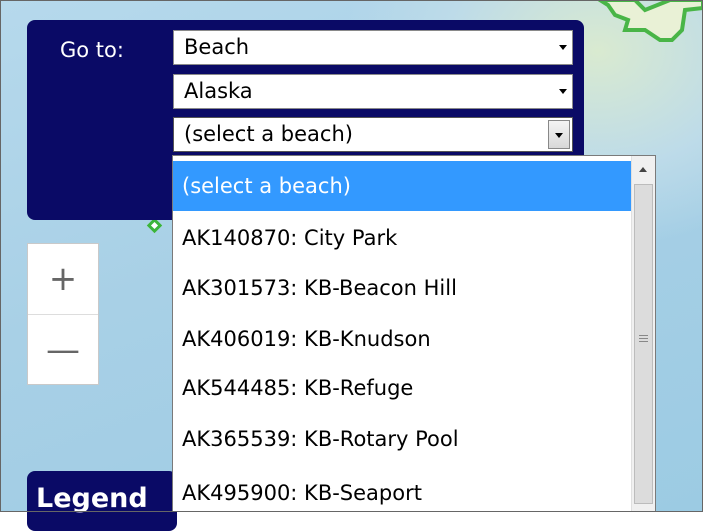 The height and width of the screenshot is (531, 703). What do you see at coordinates (217, 47) in the screenshot?
I see `type-select-value: Beach` at bounding box center [217, 47].